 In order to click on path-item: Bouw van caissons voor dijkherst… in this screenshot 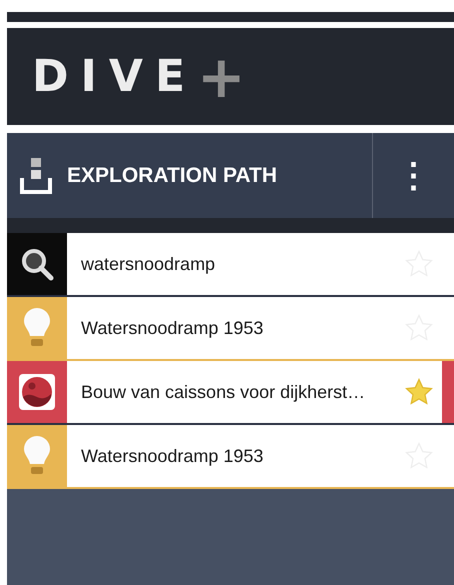, I will do `click(230, 393)`.